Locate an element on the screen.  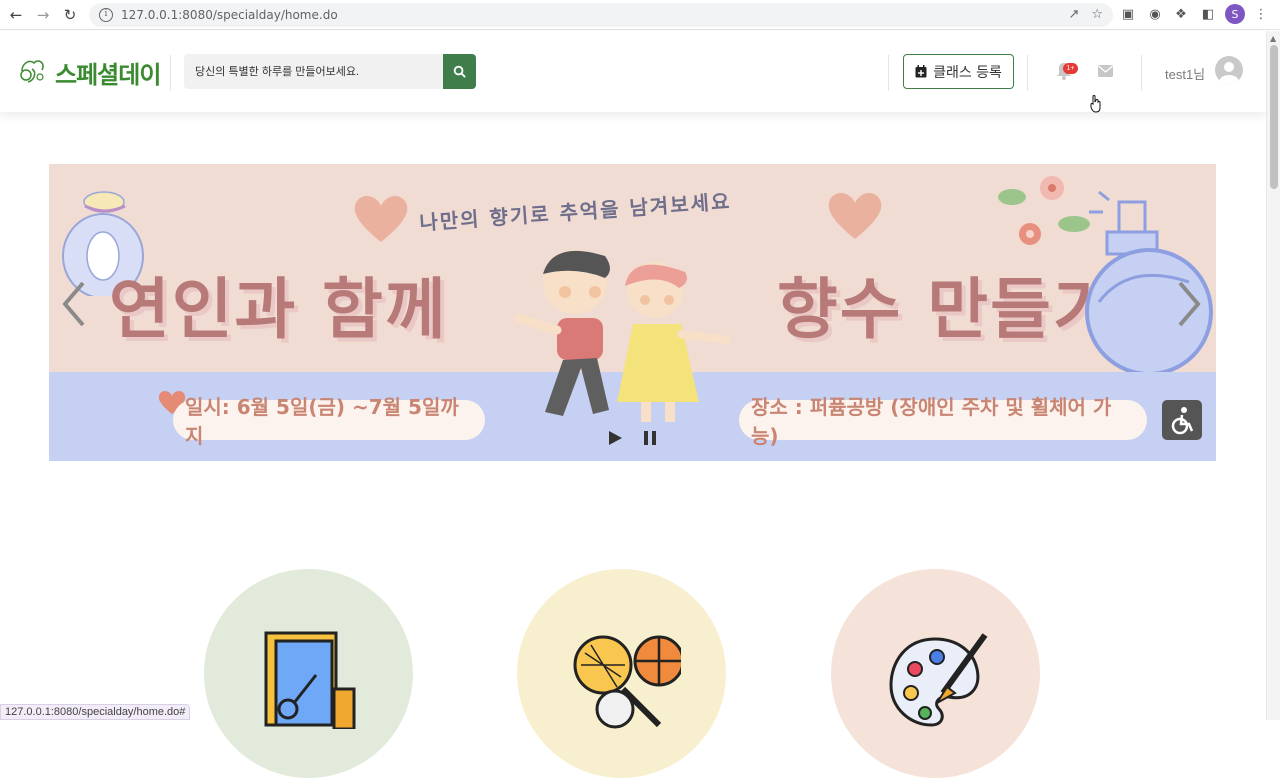
search-icon is located at coordinates (459, 71).